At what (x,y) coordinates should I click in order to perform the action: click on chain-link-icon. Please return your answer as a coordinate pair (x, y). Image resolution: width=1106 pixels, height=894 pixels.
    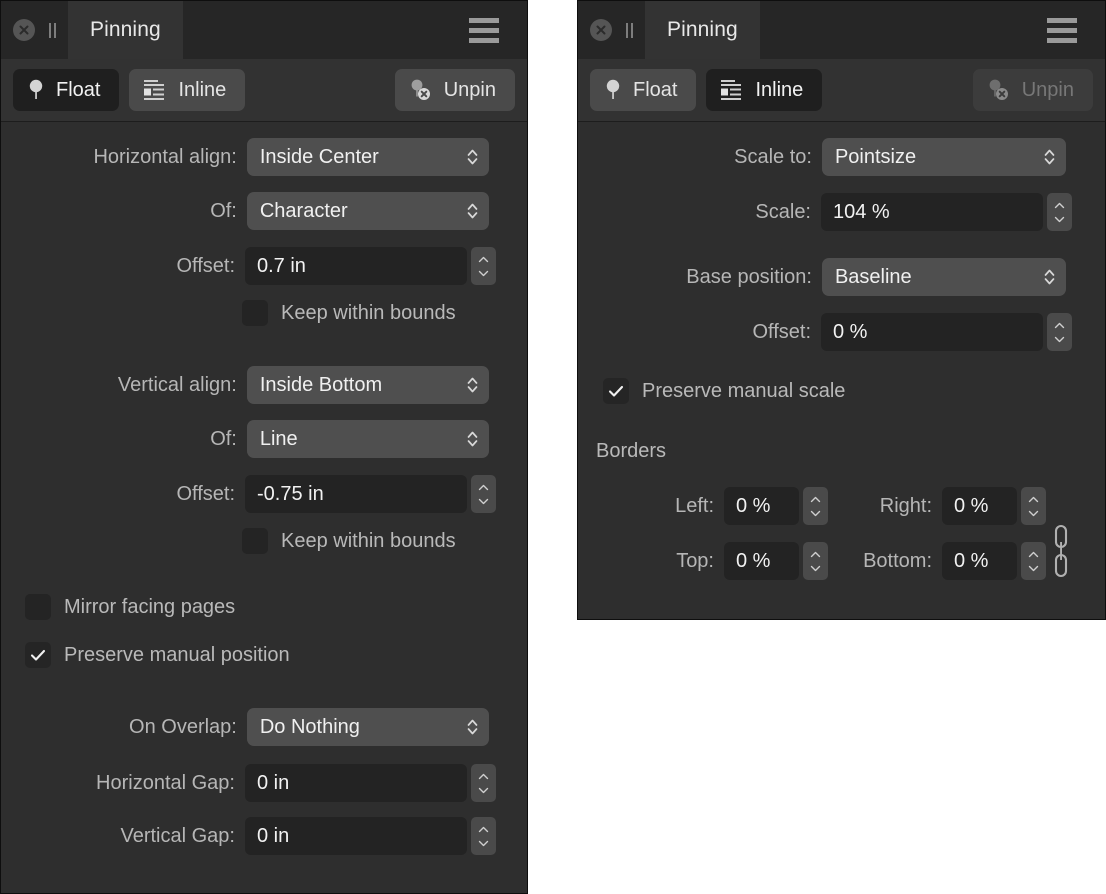
    Looking at the image, I should click on (1061, 553).